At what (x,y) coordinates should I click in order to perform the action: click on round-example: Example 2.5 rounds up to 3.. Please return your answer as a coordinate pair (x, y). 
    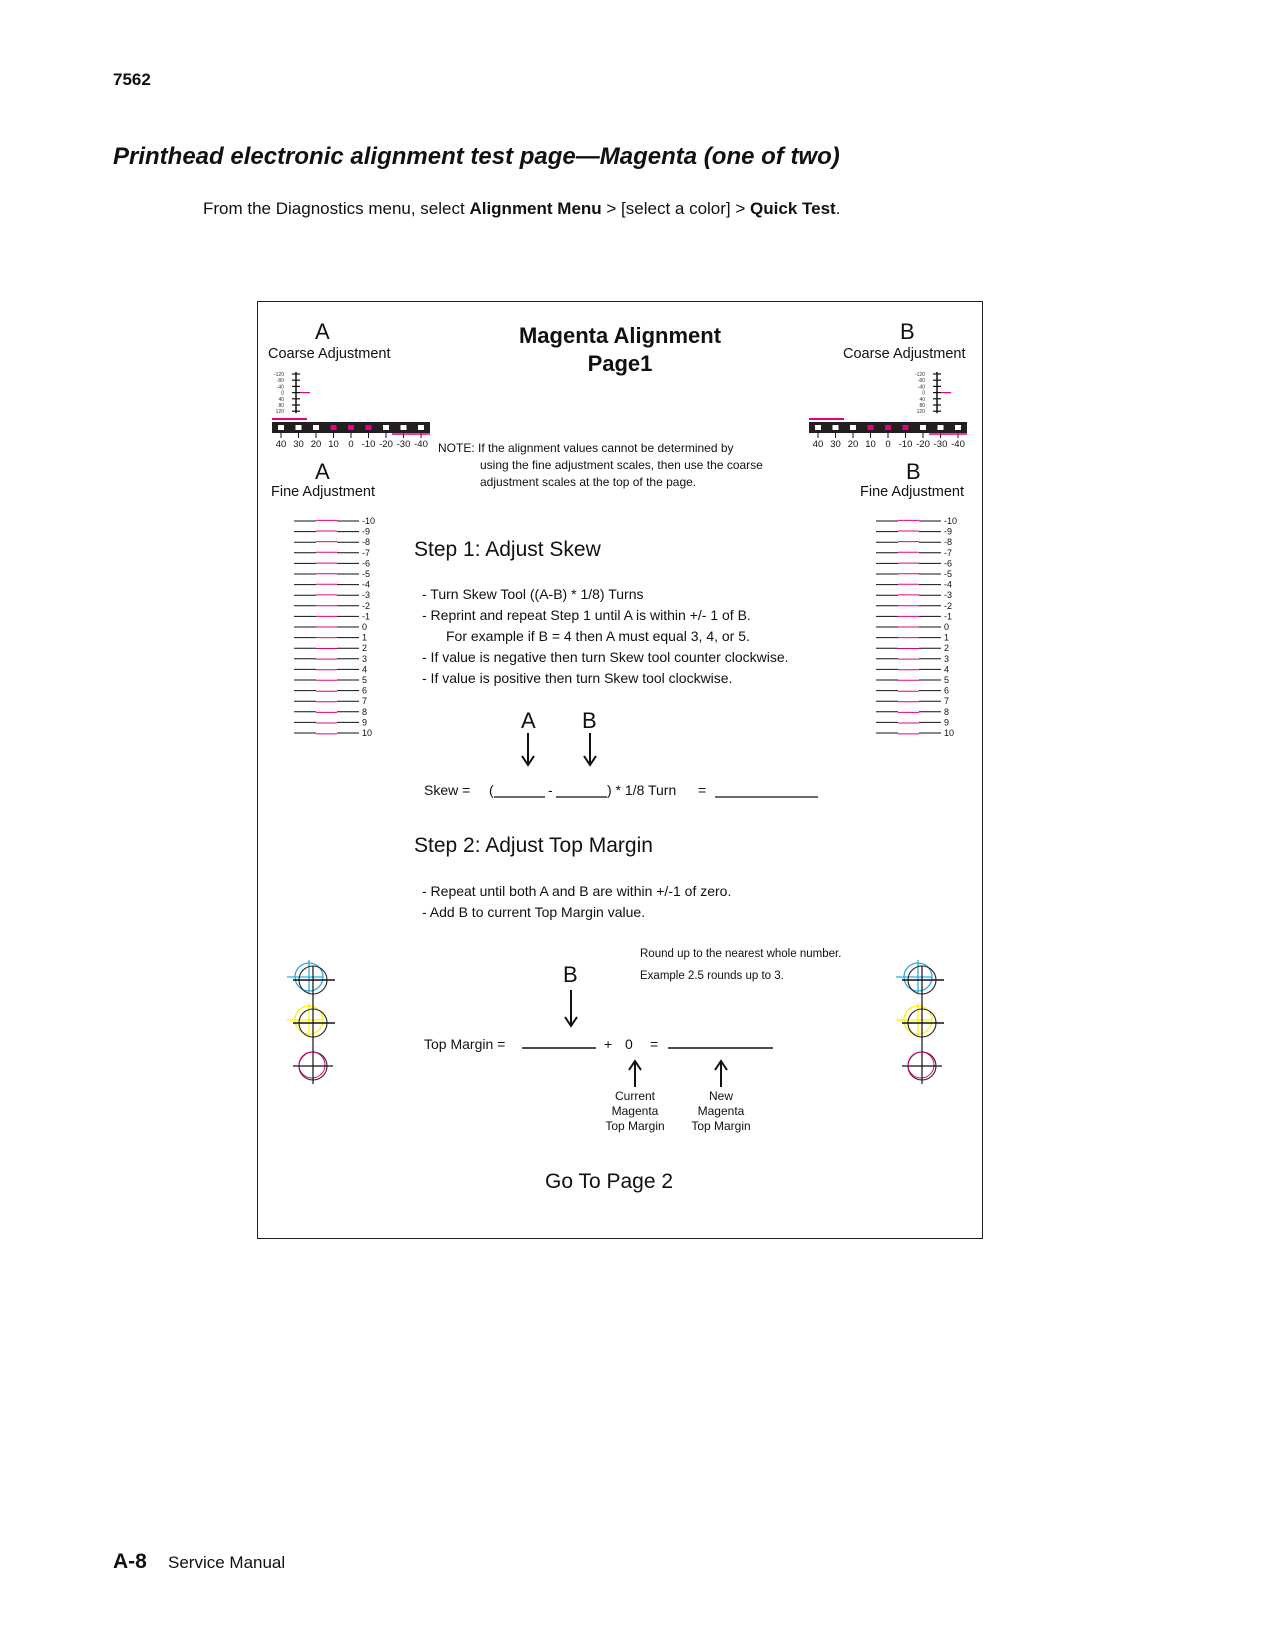
    Looking at the image, I should click on (712, 976).